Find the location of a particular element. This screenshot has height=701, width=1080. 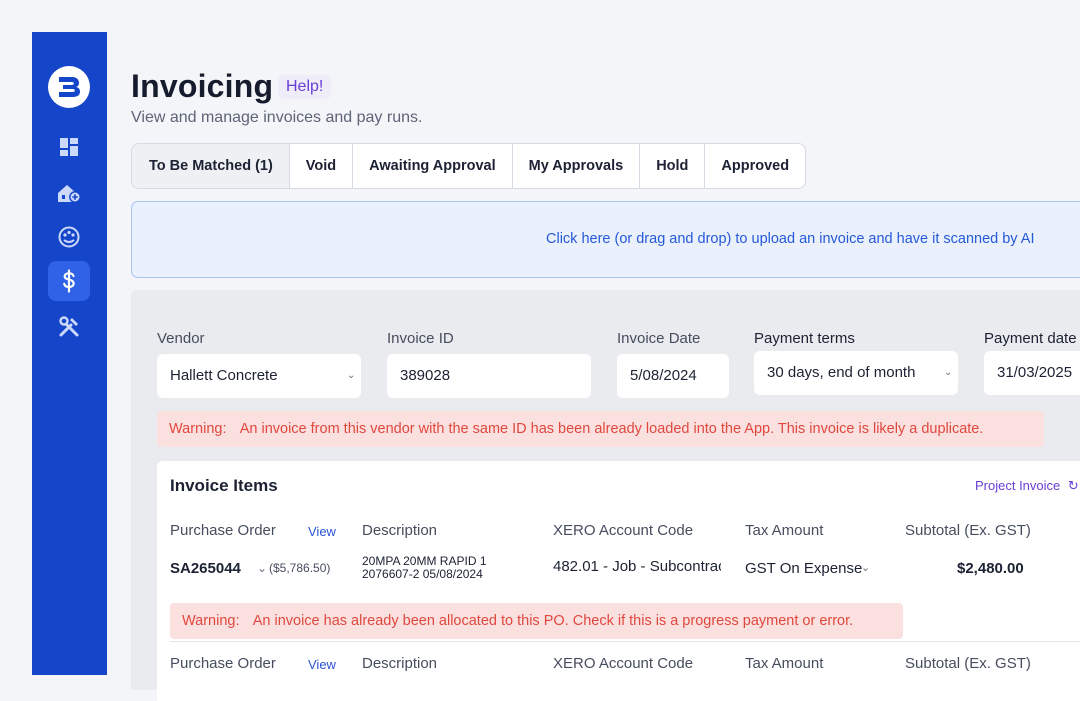

invoice-date-value: 5/08/2024 is located at coordinates (663, 375).